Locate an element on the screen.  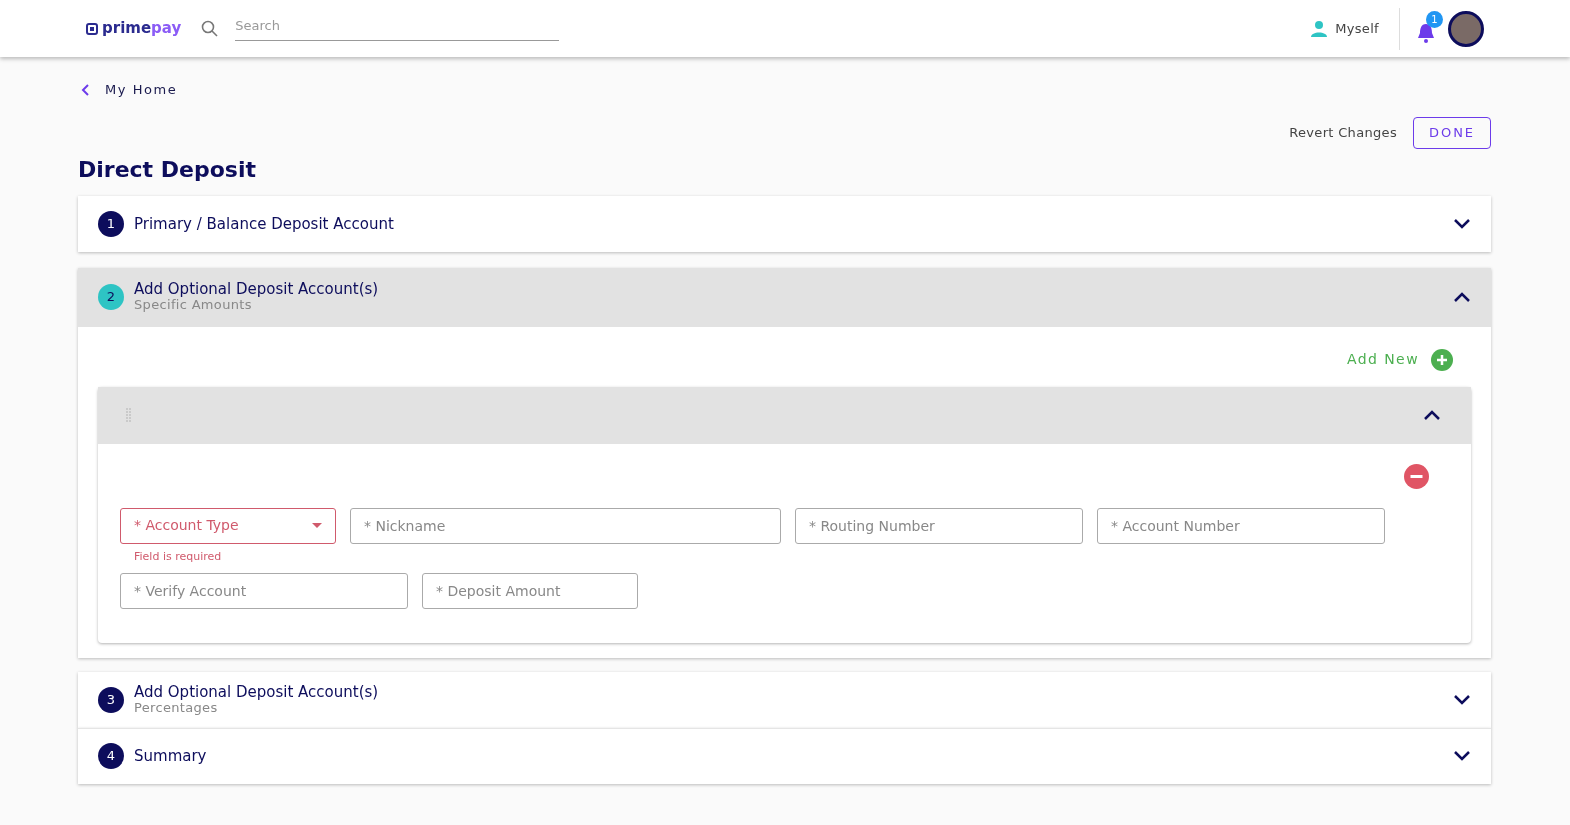
step-number: 1 is located at coordinates (111, 223).